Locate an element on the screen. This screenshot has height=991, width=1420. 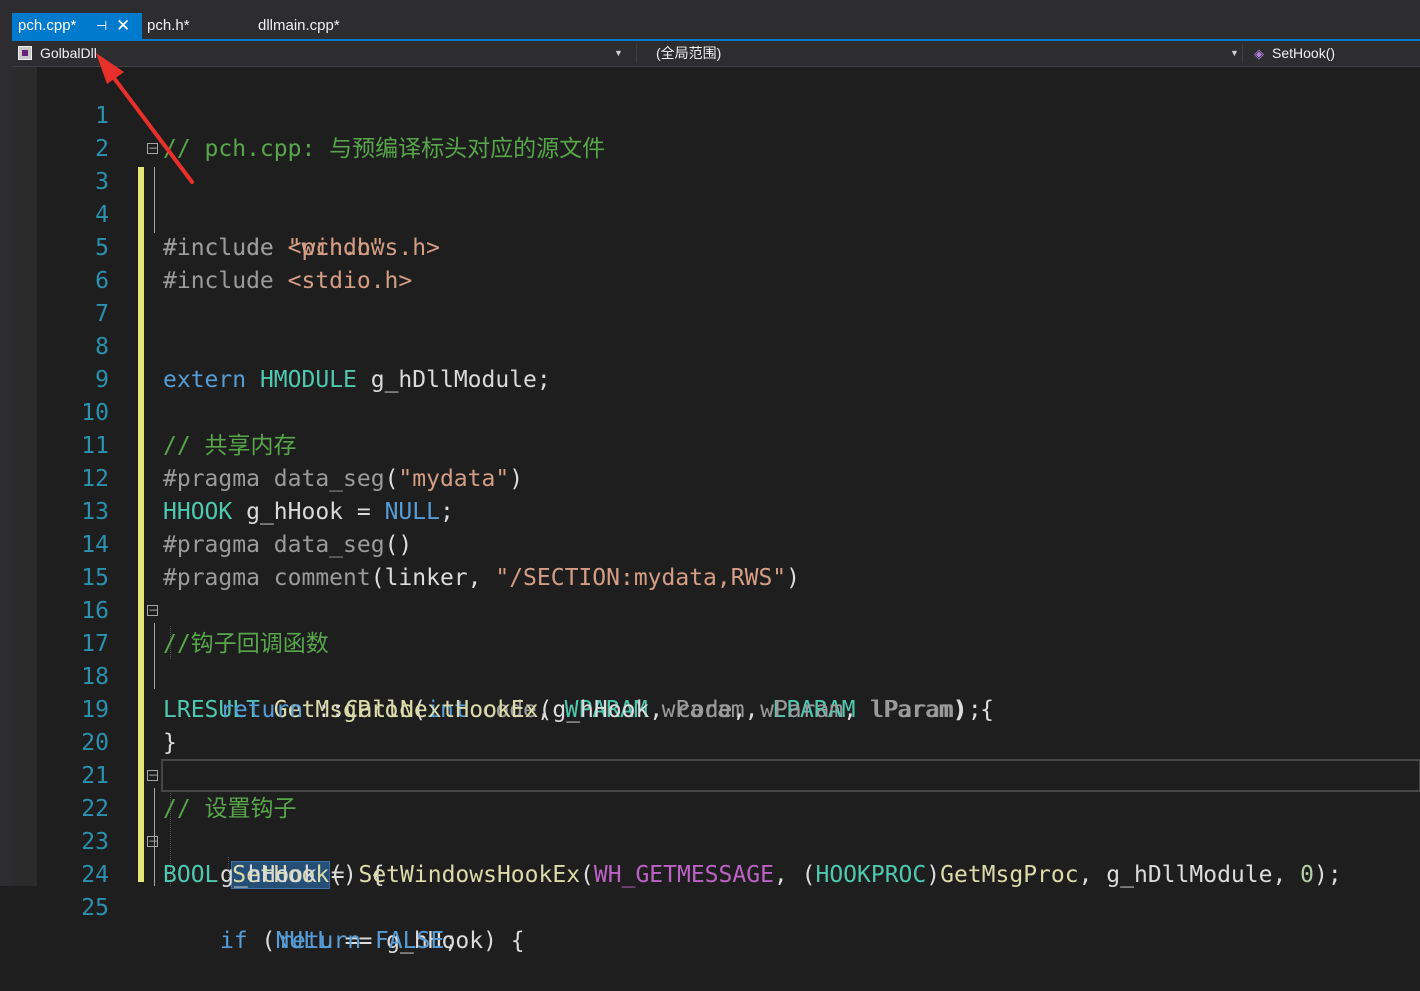
method-icon: ◈ is located at coordinates (1259, 53).